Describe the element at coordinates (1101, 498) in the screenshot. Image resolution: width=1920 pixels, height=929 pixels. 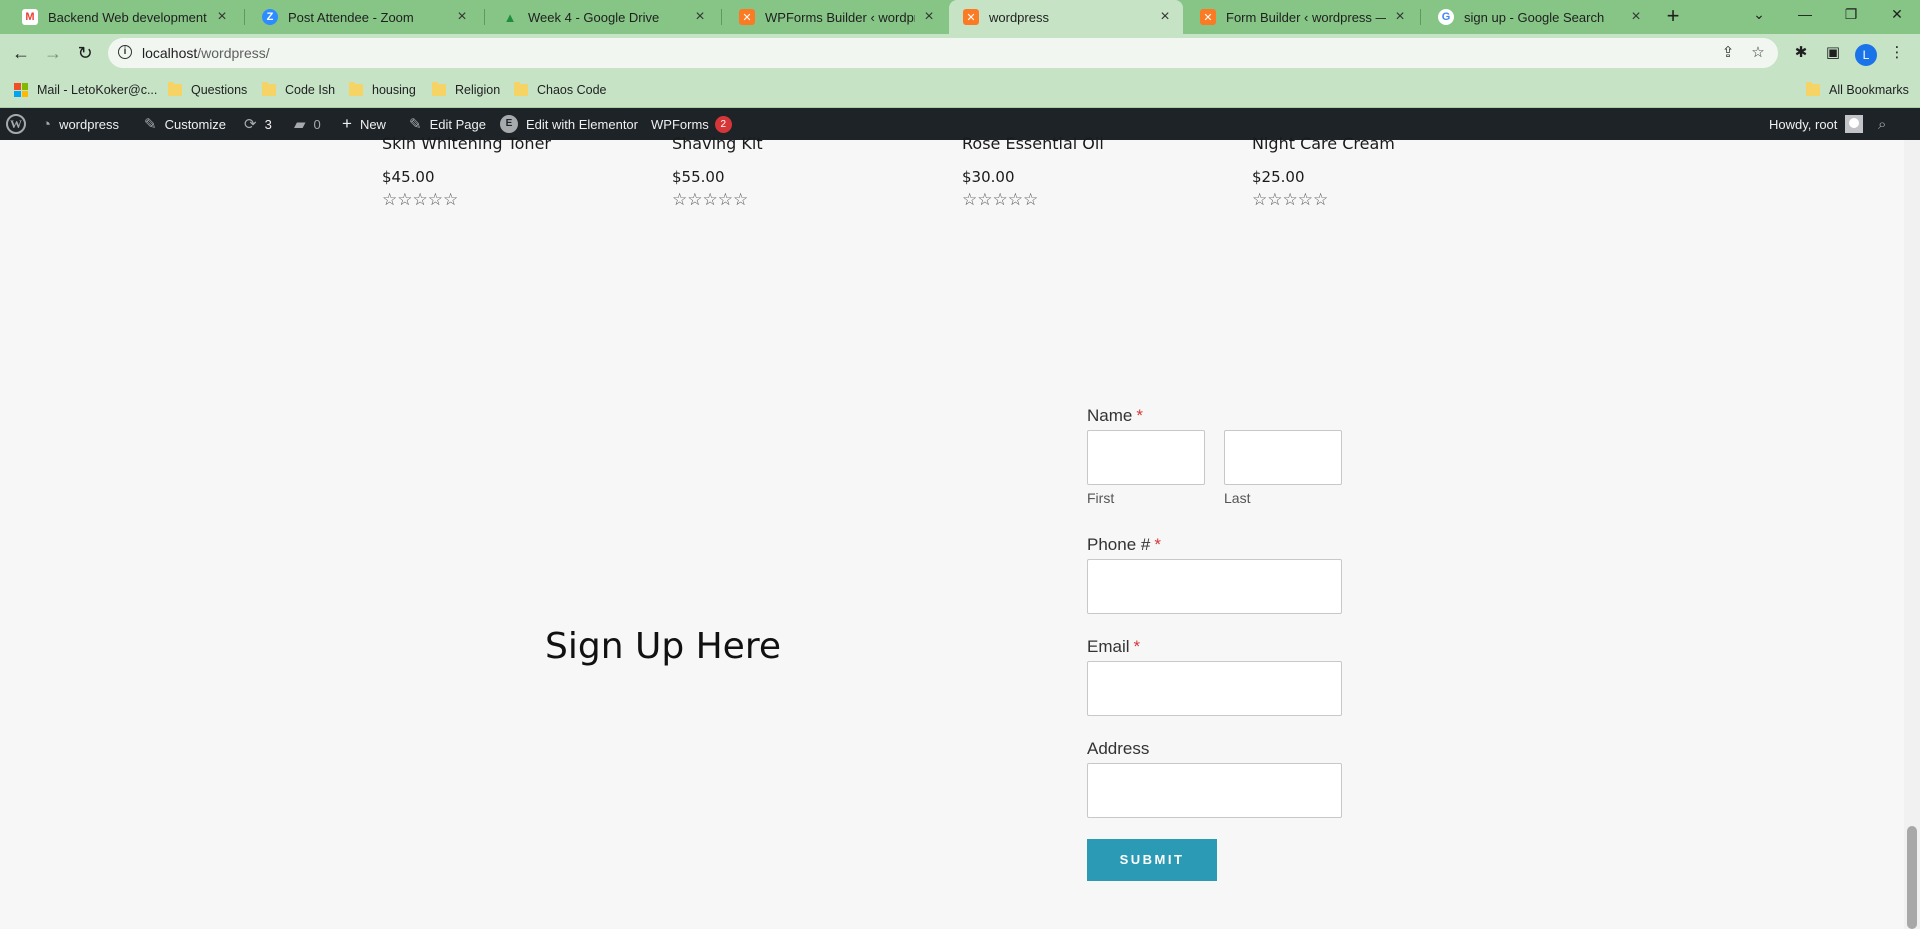
I see `first-sublabel: First` at that location.